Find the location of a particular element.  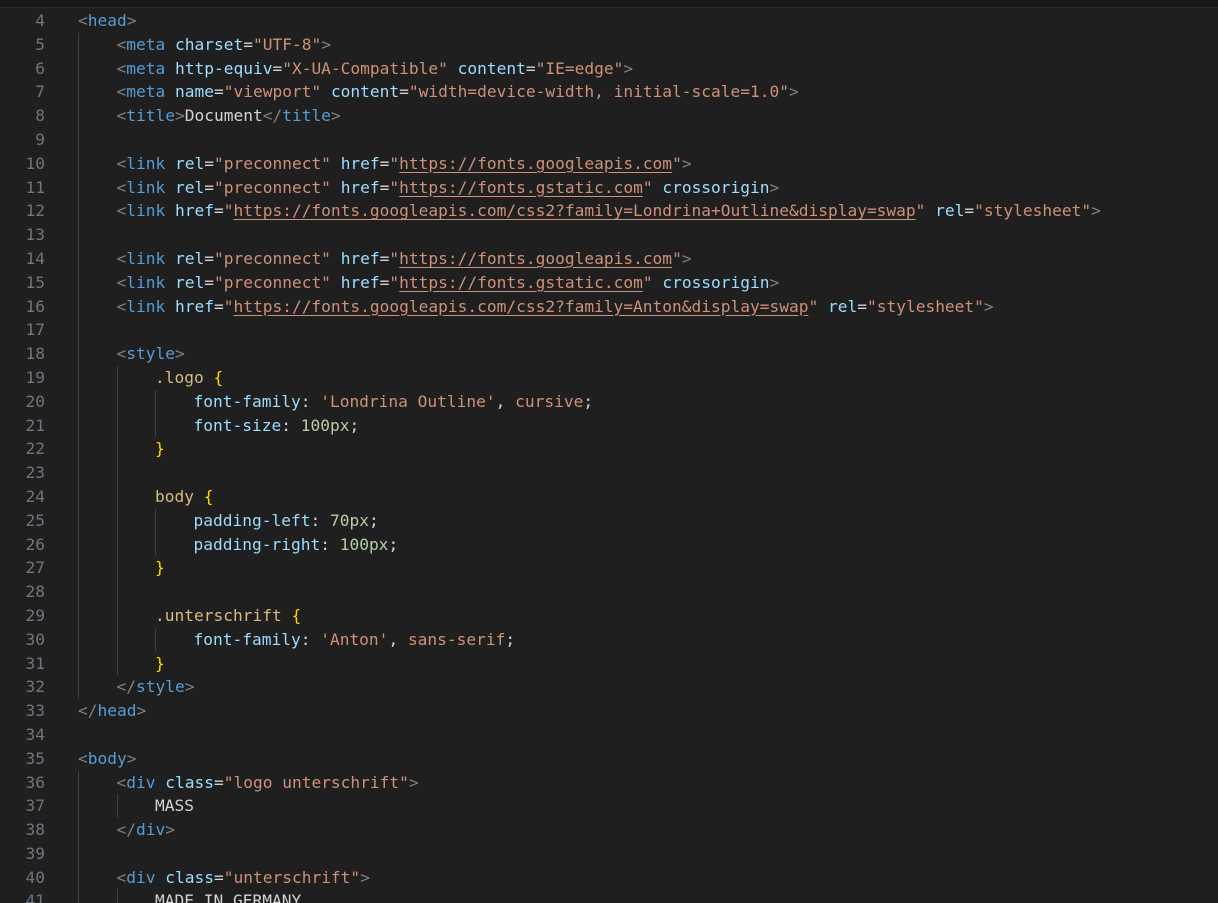

code-line: 32 </style> is located at coordinates (609, 687).